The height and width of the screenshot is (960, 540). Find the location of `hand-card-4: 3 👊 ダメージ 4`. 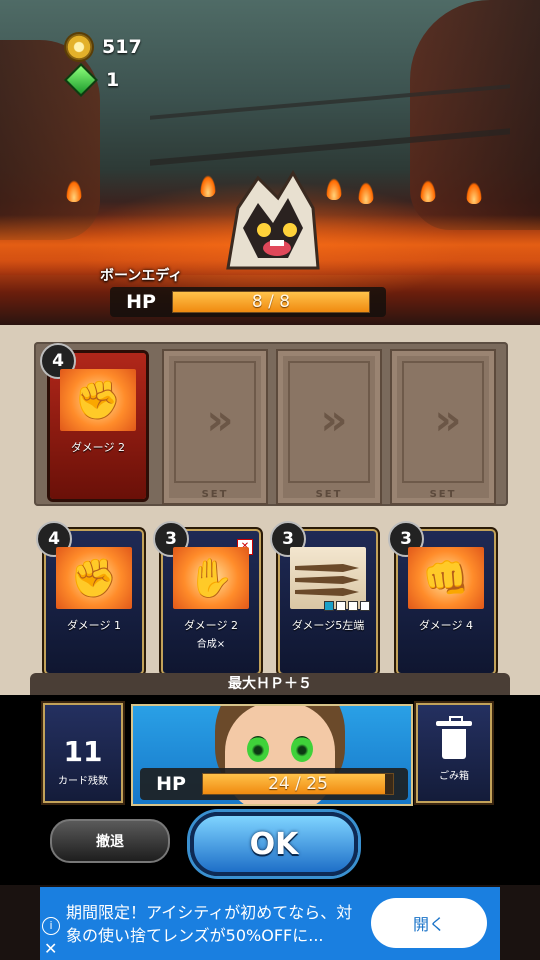

hand-card-4: 3 👊 ダメージ 4 is located at coordinates (441, 597).